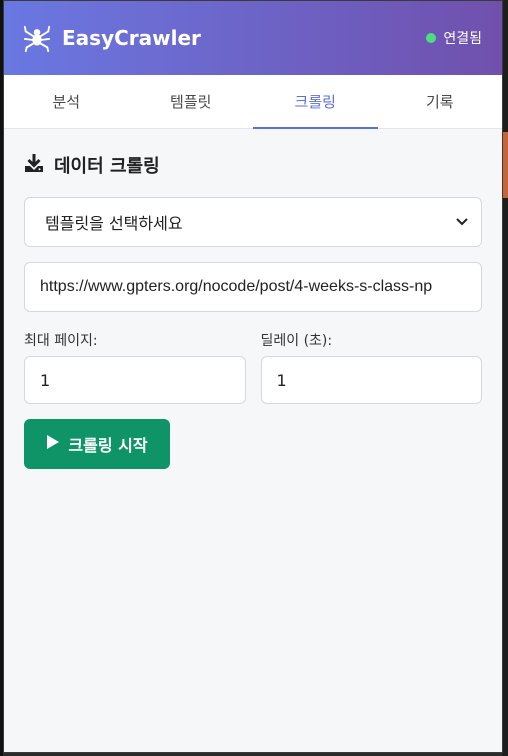  I want to click on delay-field: 딜레이 (초): 1, so click(371, 367).